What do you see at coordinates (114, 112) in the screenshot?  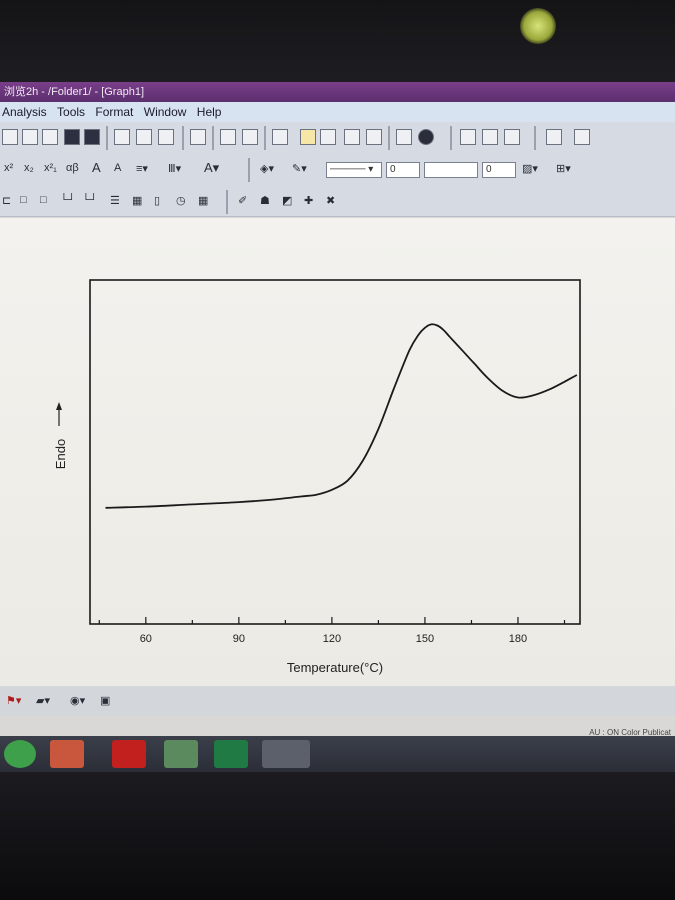 I see `menu-format: Format` at bounding box center [114, 112].